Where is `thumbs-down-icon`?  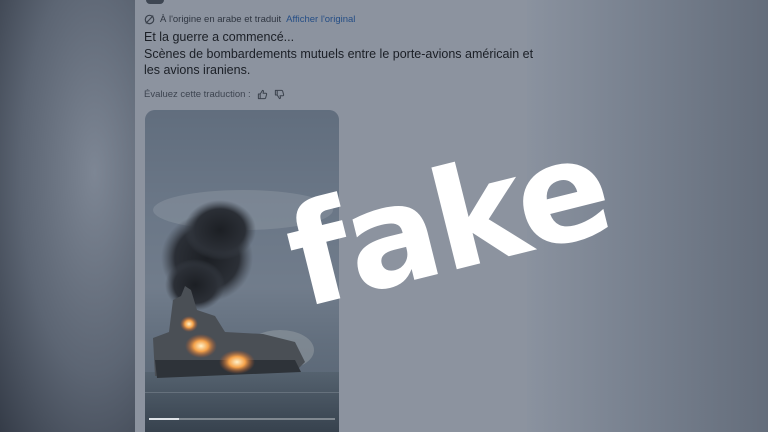
thumbs-down-icon is located at coordinates (279, 94).